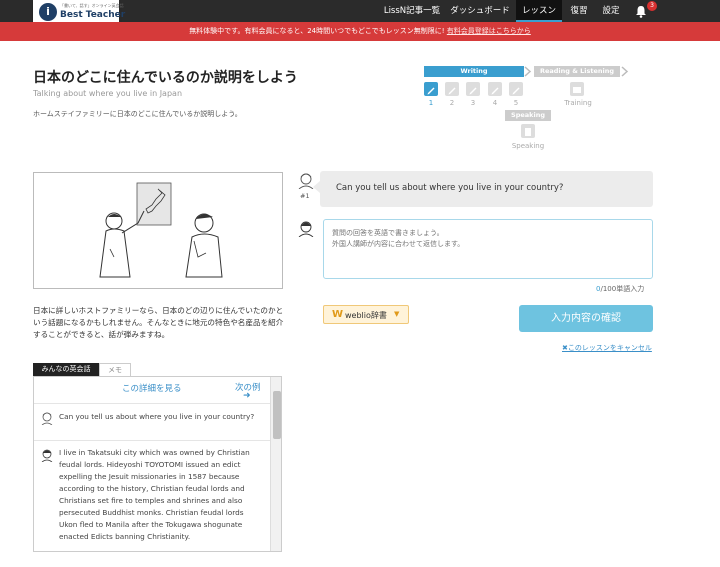 This screenshot has height=567, width=720. I want to click on training-label: Training, so click(578, 103).